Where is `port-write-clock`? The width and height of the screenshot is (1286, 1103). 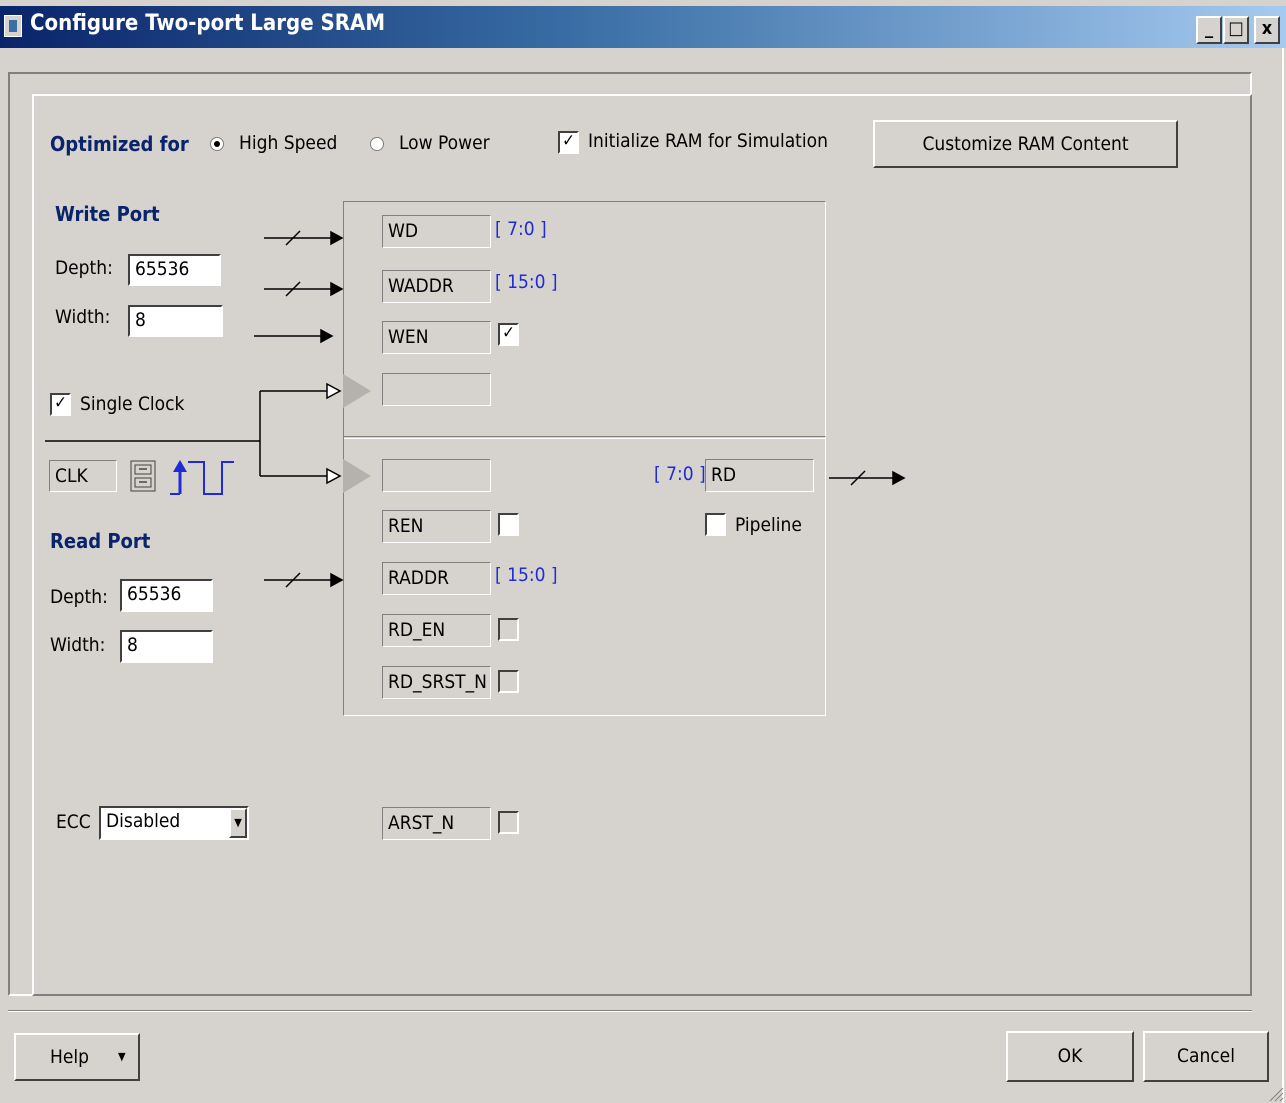
port-write-clock is located at coordinates (436, 389).